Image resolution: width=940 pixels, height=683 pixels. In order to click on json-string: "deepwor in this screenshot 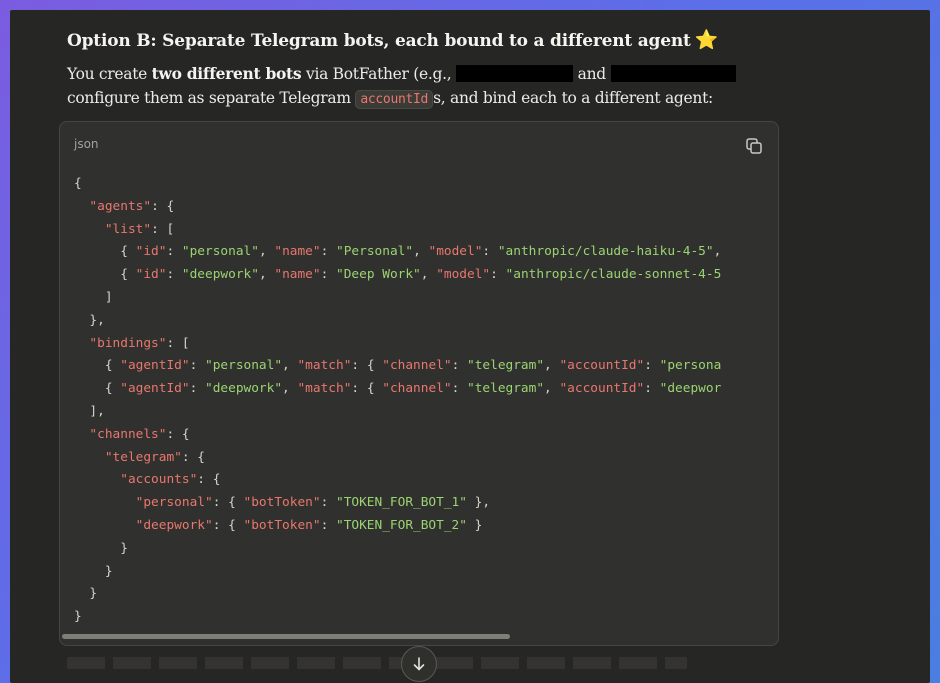, I will do `click(690, 389)`.